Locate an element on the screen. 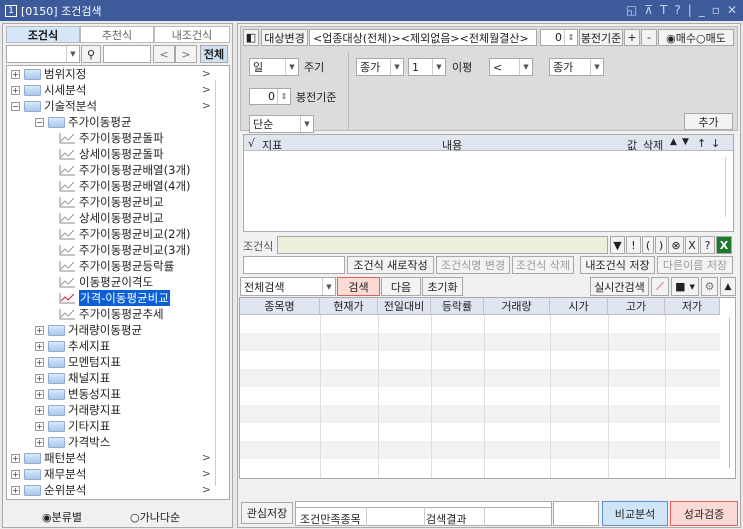 This screenshot has width=743, height=529. maximize-icon: ▫ is located at coordinates (716, 10).